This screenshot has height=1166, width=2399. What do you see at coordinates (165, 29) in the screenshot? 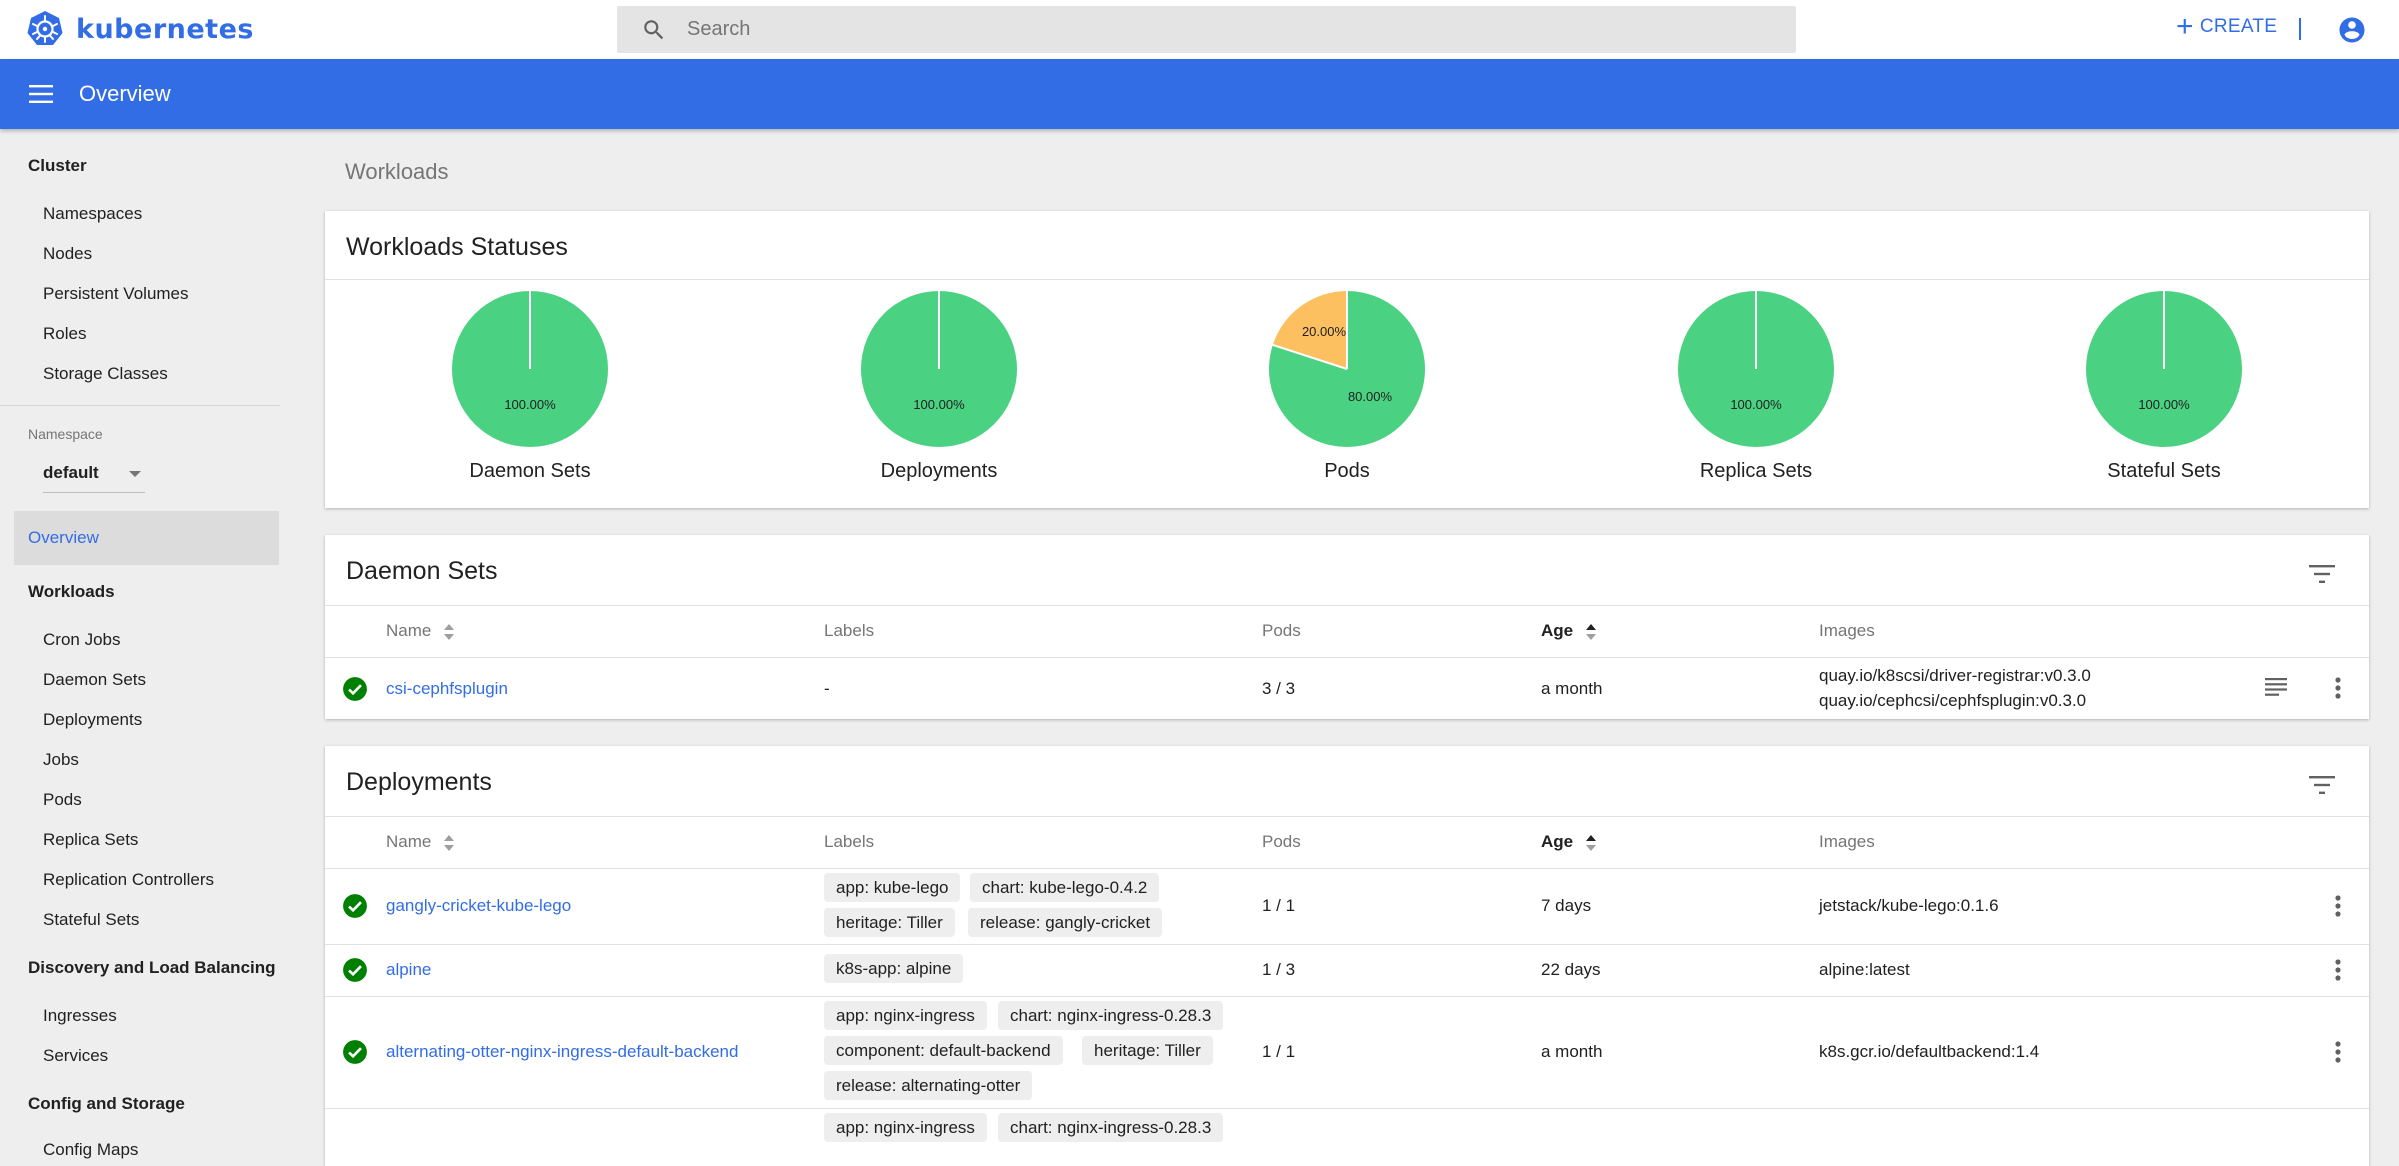
I see `brand-name: kubernetes` at bounding box center [165, 29].